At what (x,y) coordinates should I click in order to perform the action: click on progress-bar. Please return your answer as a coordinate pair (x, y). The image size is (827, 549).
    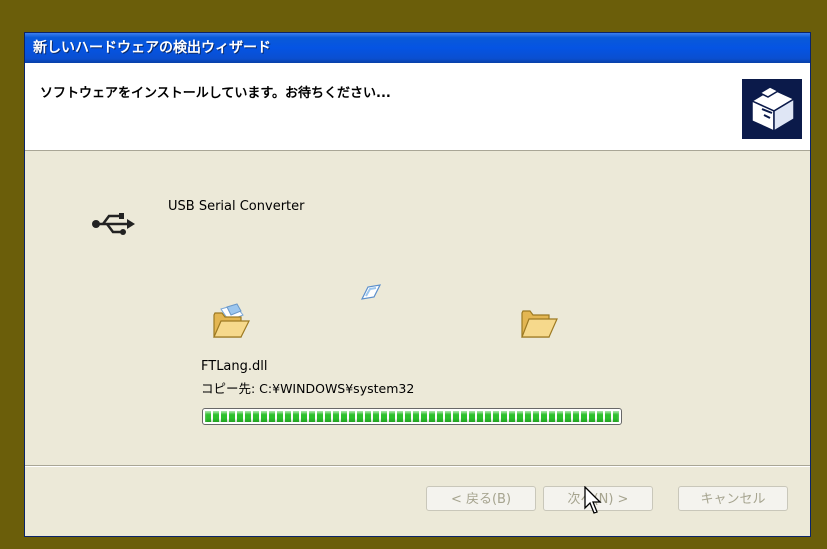
    Looking at the image, I should click on (412, 416).